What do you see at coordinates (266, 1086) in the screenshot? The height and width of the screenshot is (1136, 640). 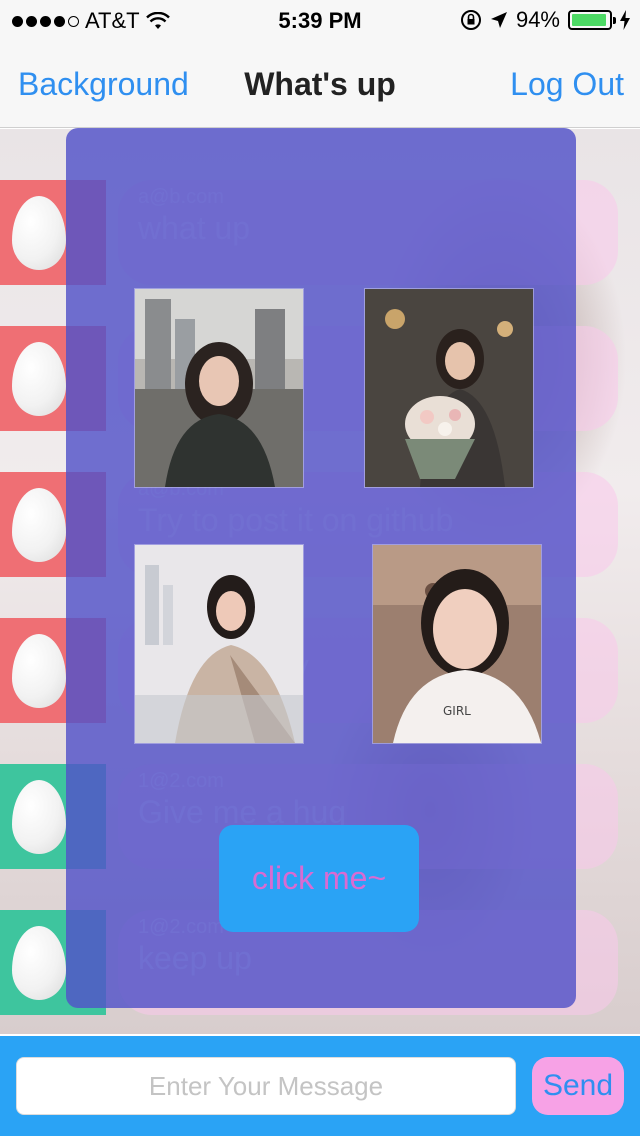 I see `message-input` at bounding box center [266, 1086].